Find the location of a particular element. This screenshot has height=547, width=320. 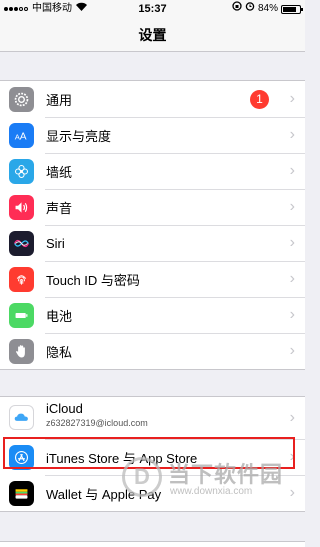

svg-text: A is located at coordinates (23, 137).